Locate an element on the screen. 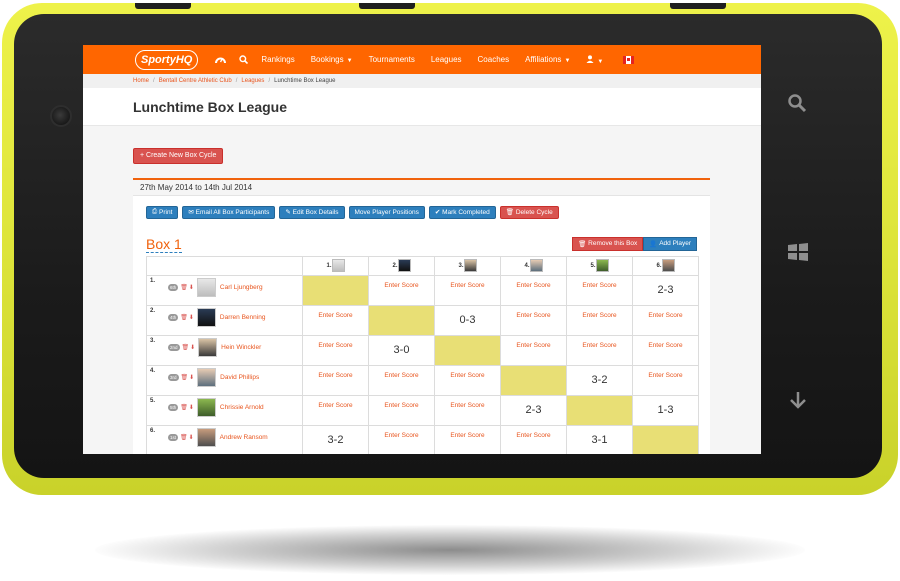 Image resolution: width=900 pixels, height=581 pixels. mark-completed-label: Mark Completed is located at coordinates (466, 212).